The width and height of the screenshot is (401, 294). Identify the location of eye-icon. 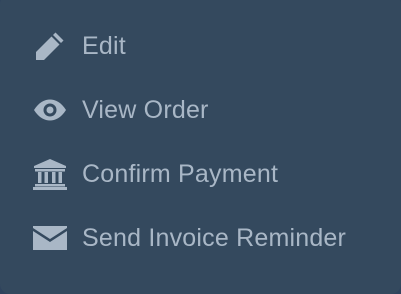
(50, 110).